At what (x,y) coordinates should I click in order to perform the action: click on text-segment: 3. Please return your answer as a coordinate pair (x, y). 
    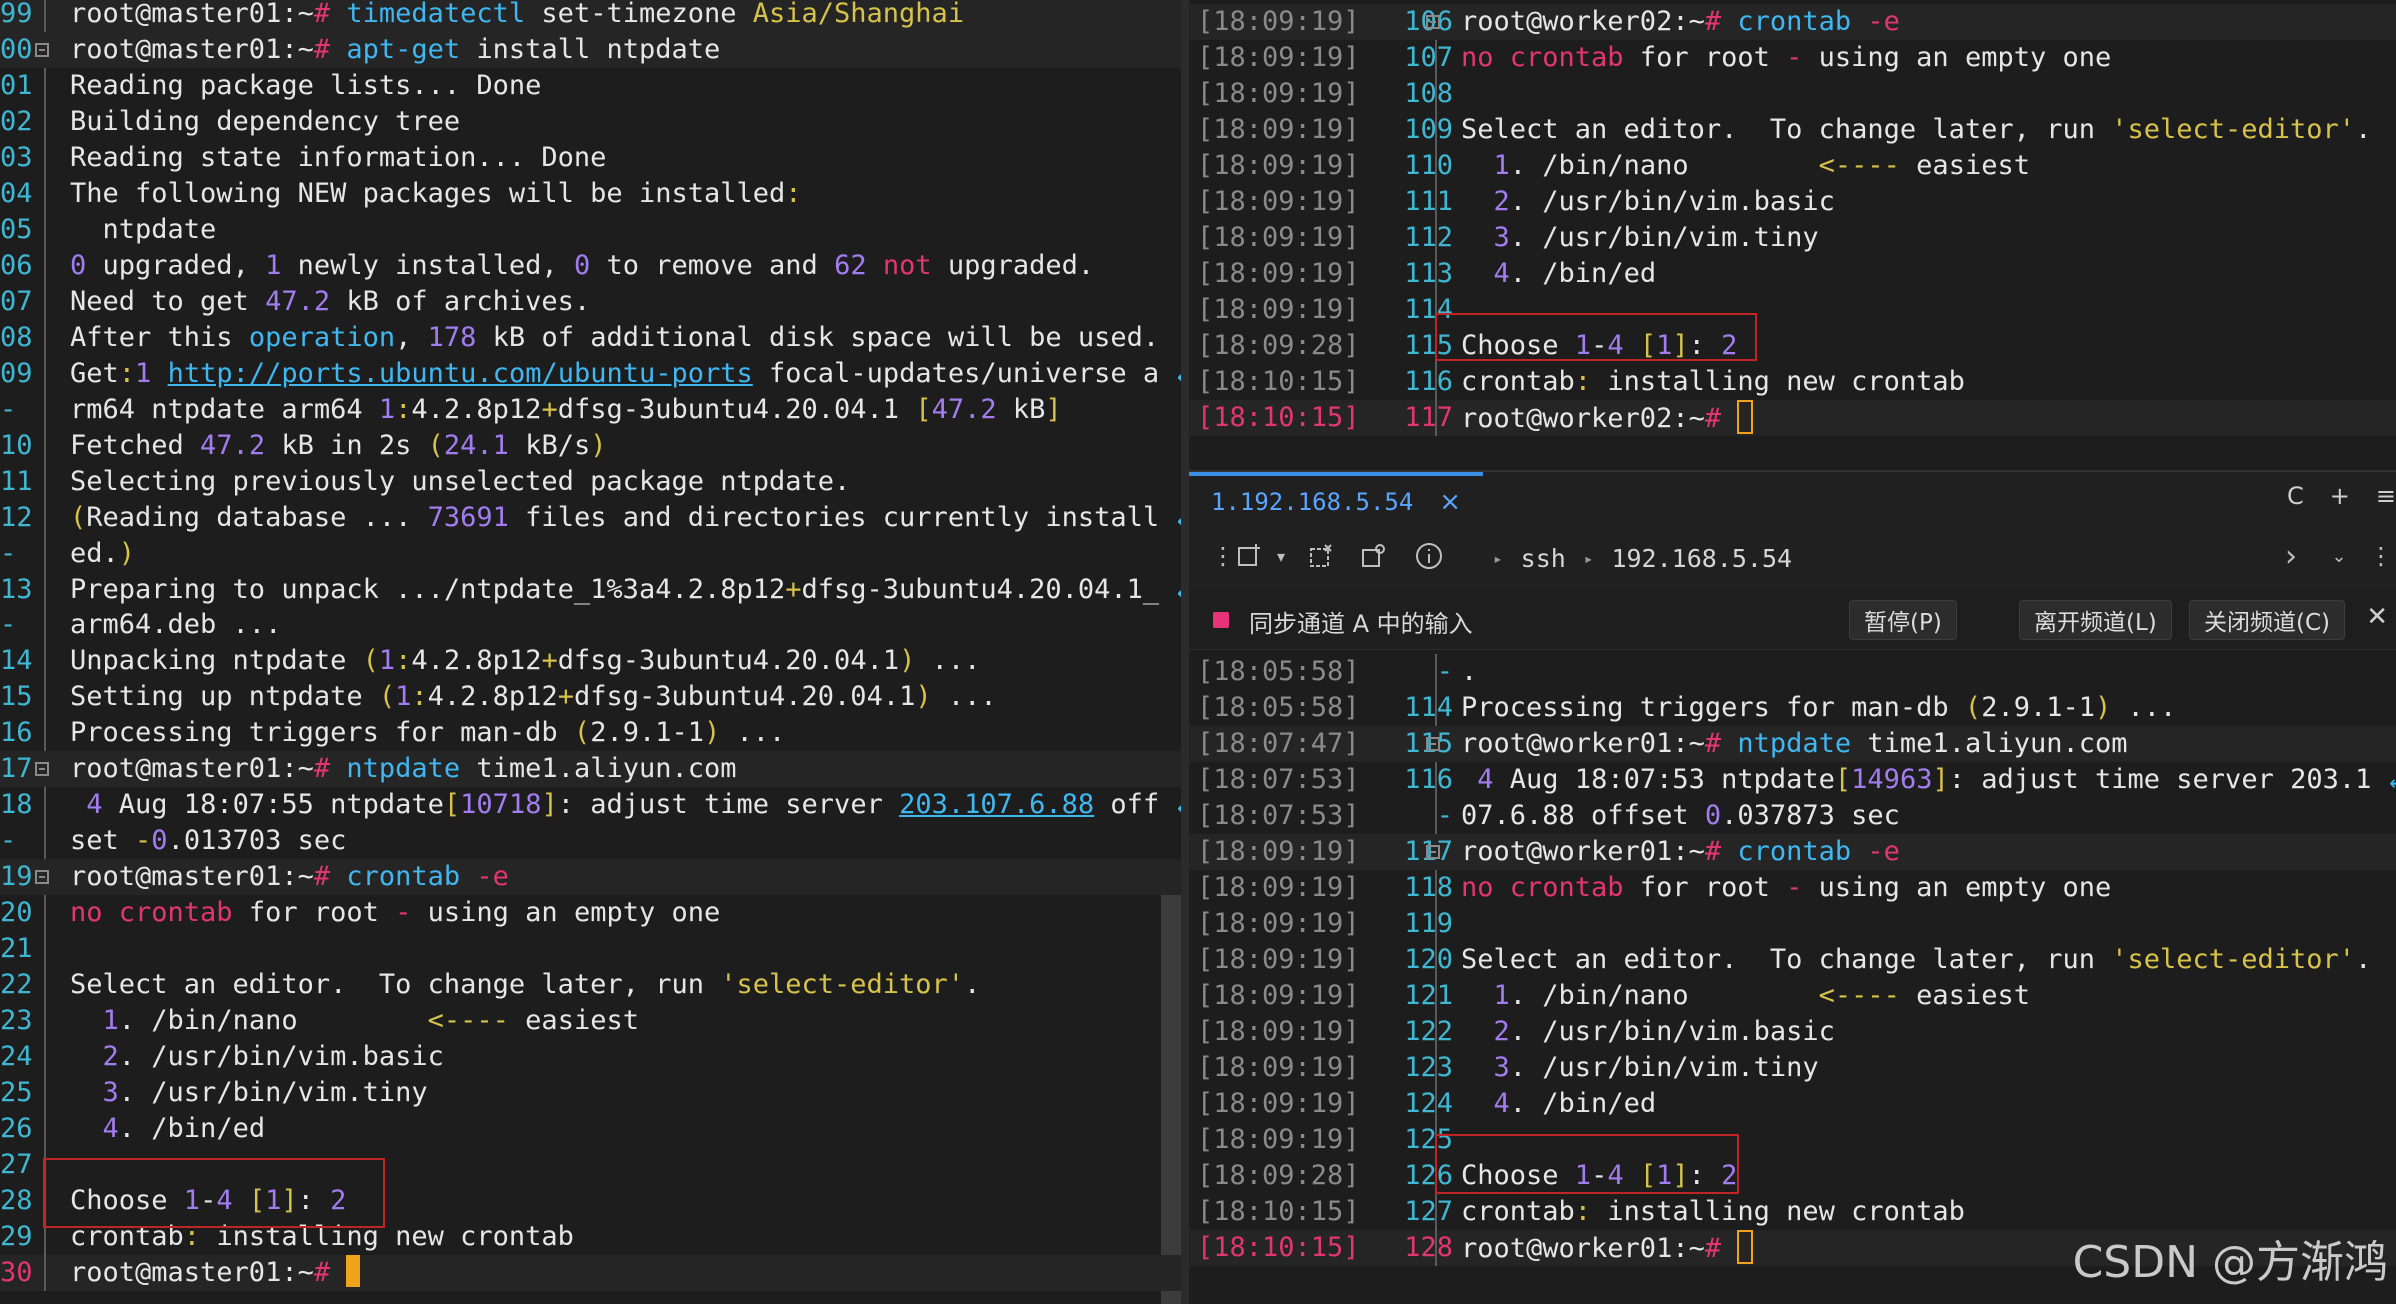
    Looking at the image, I should click on (1501, 237).